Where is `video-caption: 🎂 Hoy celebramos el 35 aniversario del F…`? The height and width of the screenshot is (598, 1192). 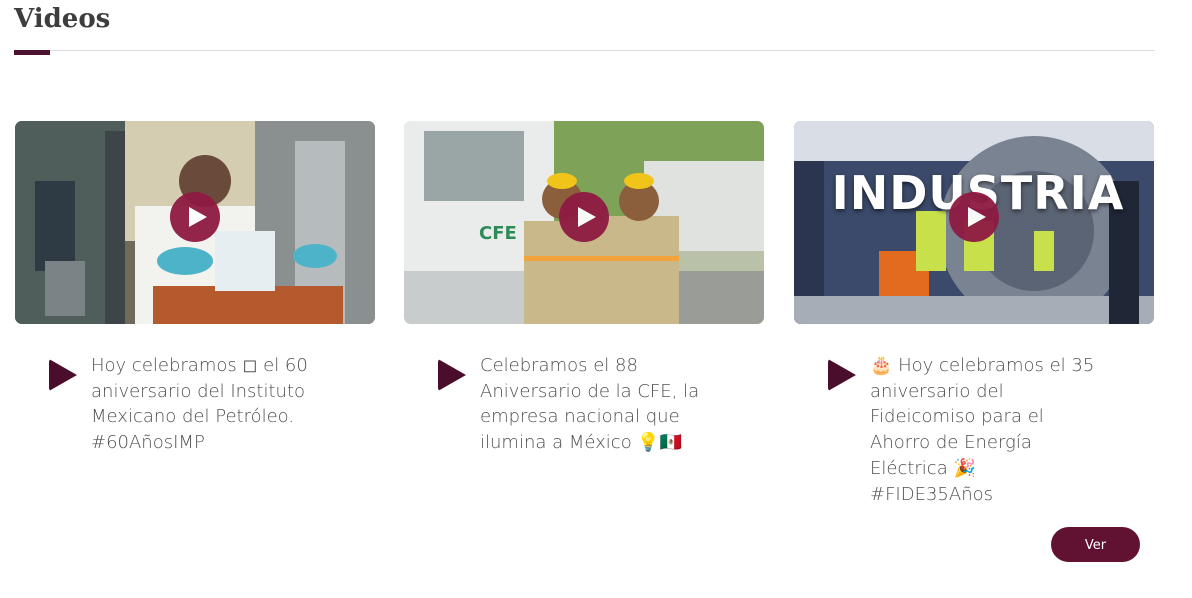
video-caption: 🎂 Hoy celebramos el 35 aniversario del F… is located at coordinates (982, 430).